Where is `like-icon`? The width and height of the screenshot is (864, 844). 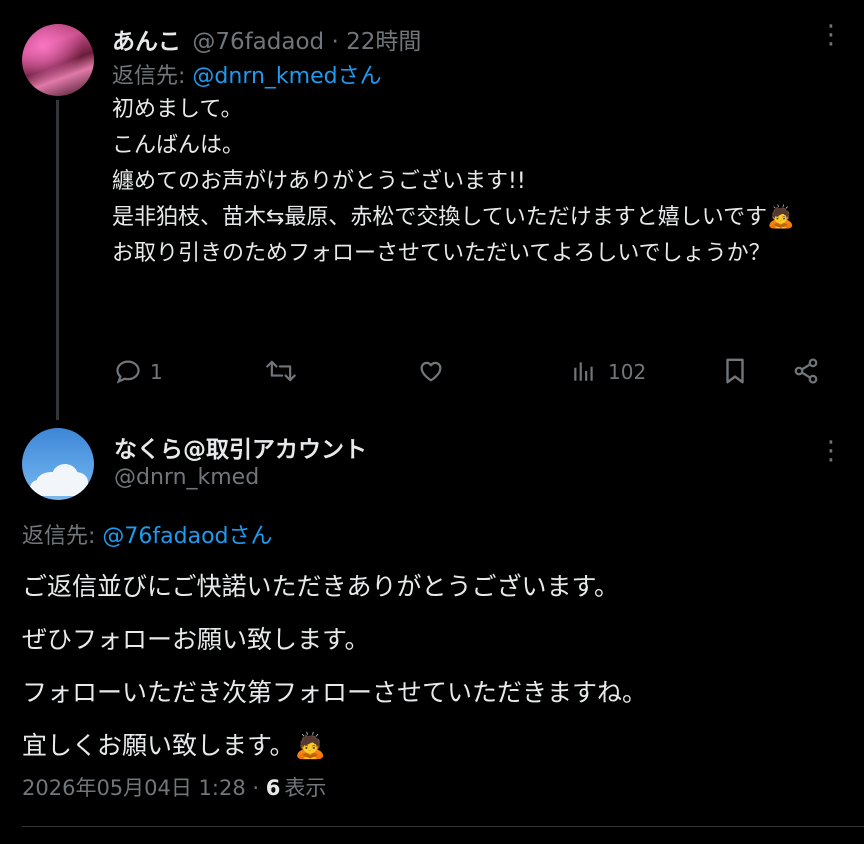 like-icon is located at coordinates (431, 371).